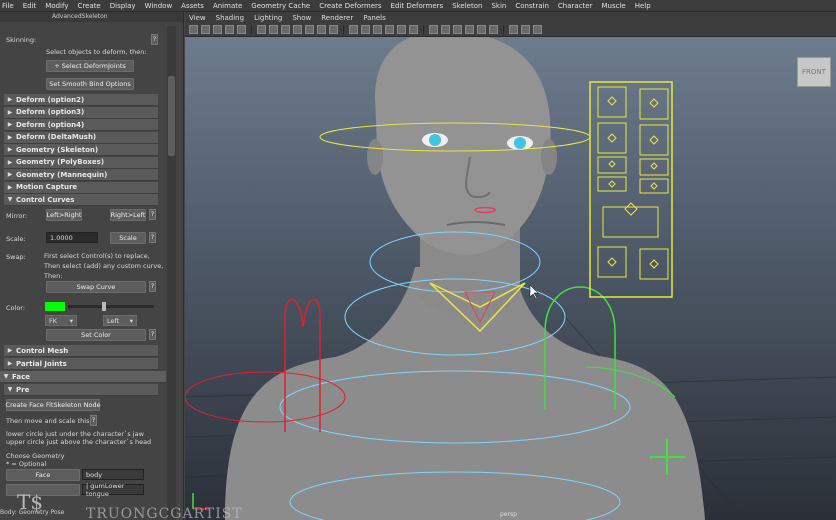  I want to click on collapse-icon: ▶, so click(10, 162).